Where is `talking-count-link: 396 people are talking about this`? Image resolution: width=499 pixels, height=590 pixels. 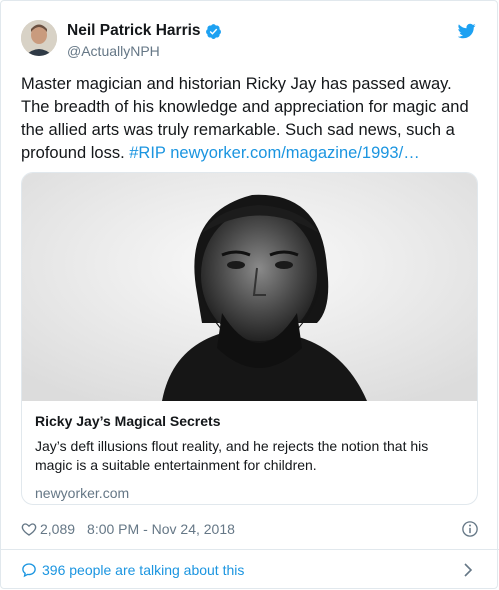
talking-count-link: 396 people are talking about this is located at coordinates (143, 570).